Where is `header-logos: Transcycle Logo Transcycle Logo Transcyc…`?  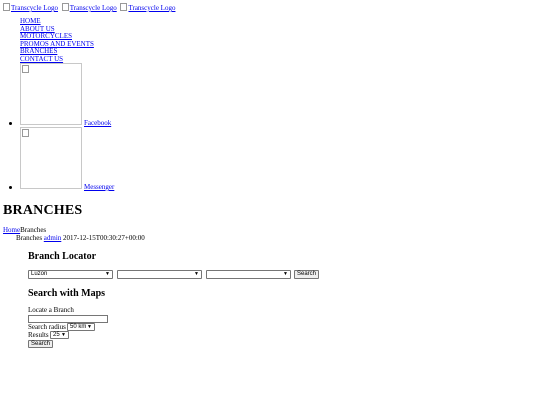
header-logos: Transcycle Logo Transcycle Logo Transcyc… is located at coordinates (90, 7).